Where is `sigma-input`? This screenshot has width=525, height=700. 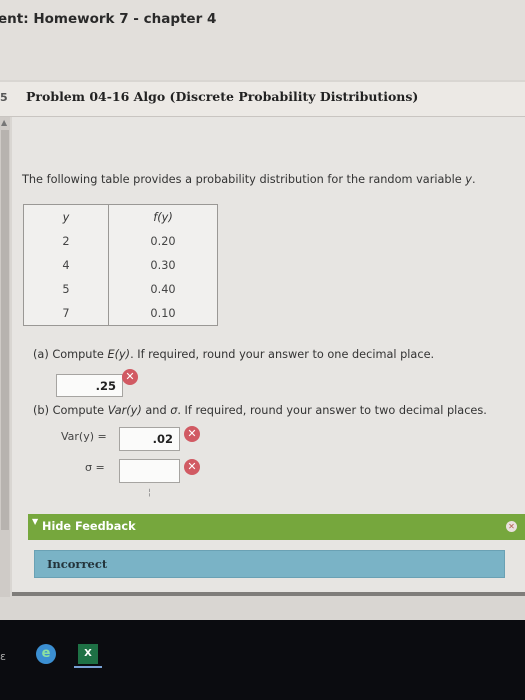
sigma-input is located at coordinates (149, 471).